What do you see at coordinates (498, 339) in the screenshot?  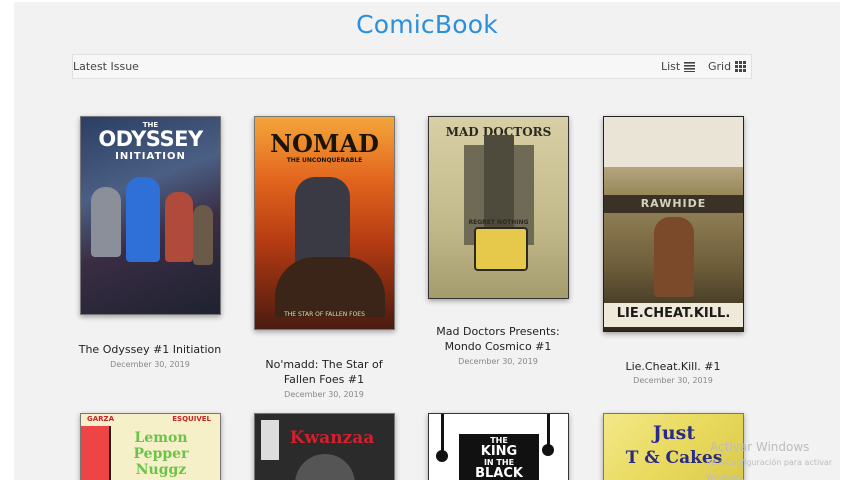 I see `comic-title: Mad Doctors Presents: Mondo Cosmico #1` at bounding box center [498, 339].